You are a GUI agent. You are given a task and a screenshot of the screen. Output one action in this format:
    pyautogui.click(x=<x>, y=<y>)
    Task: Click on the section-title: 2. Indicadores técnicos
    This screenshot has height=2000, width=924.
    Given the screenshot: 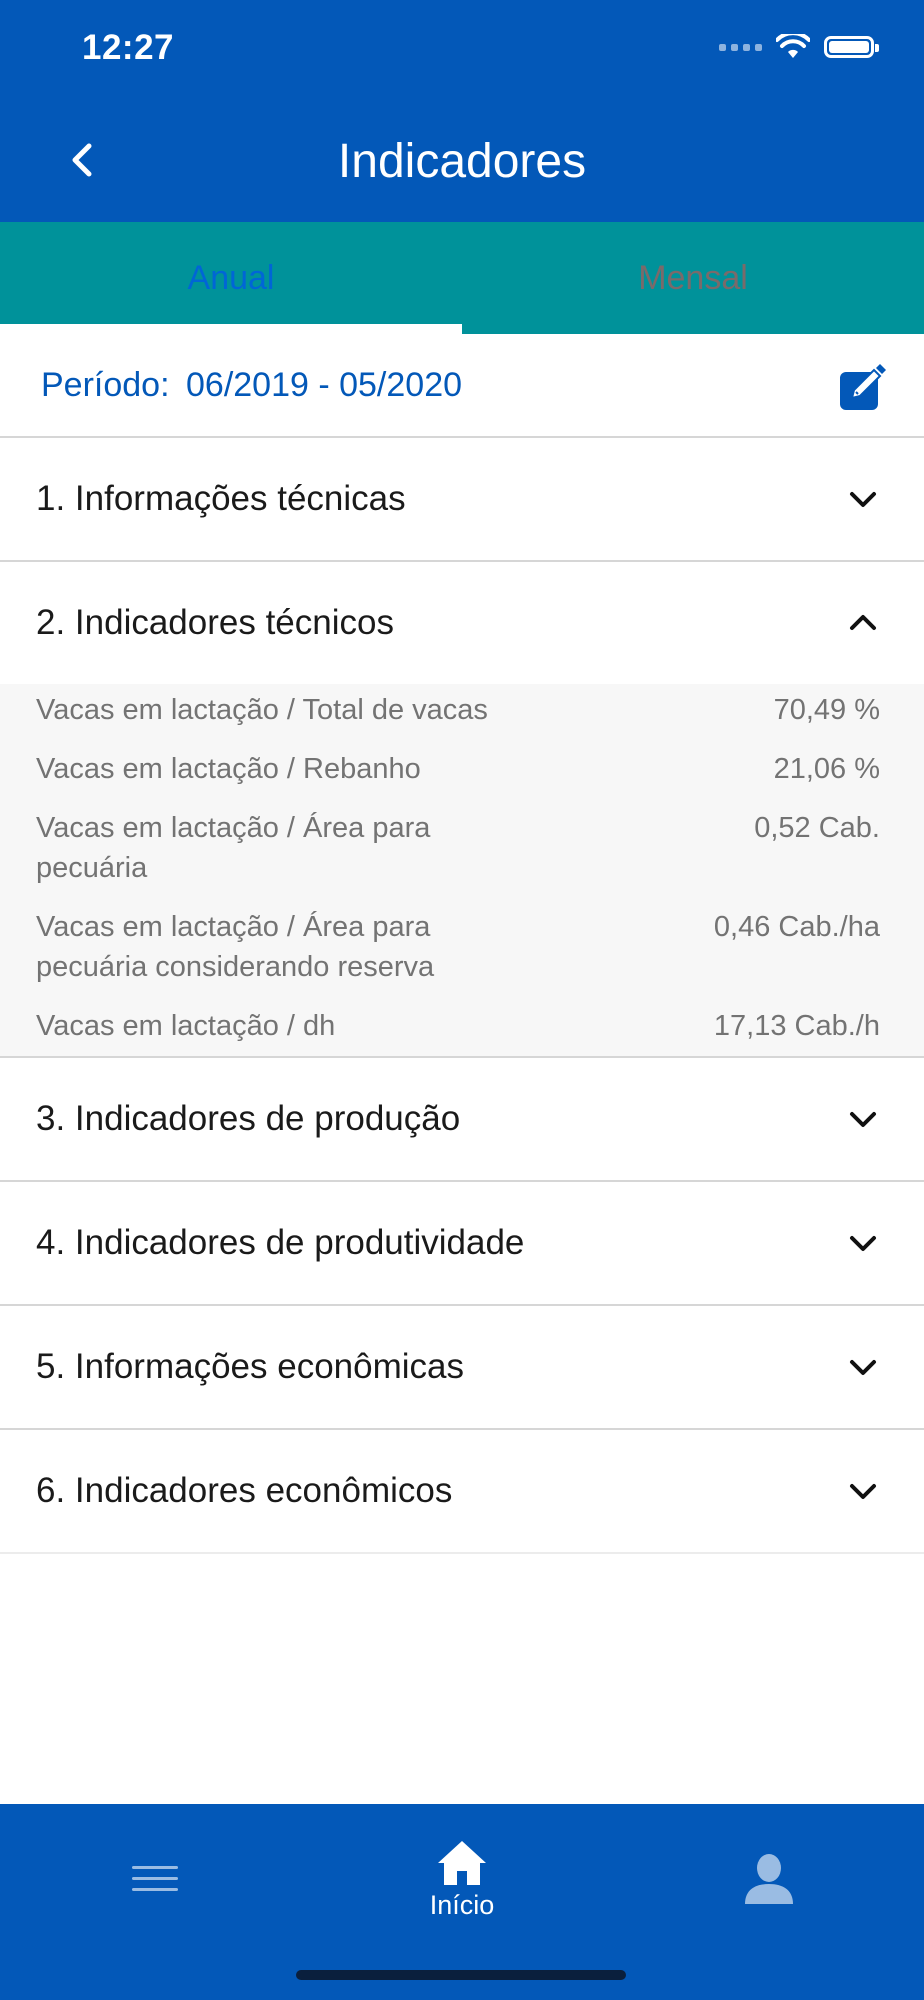 What is the action you would take?
    pyautogui.click(x=215, y=622)
    